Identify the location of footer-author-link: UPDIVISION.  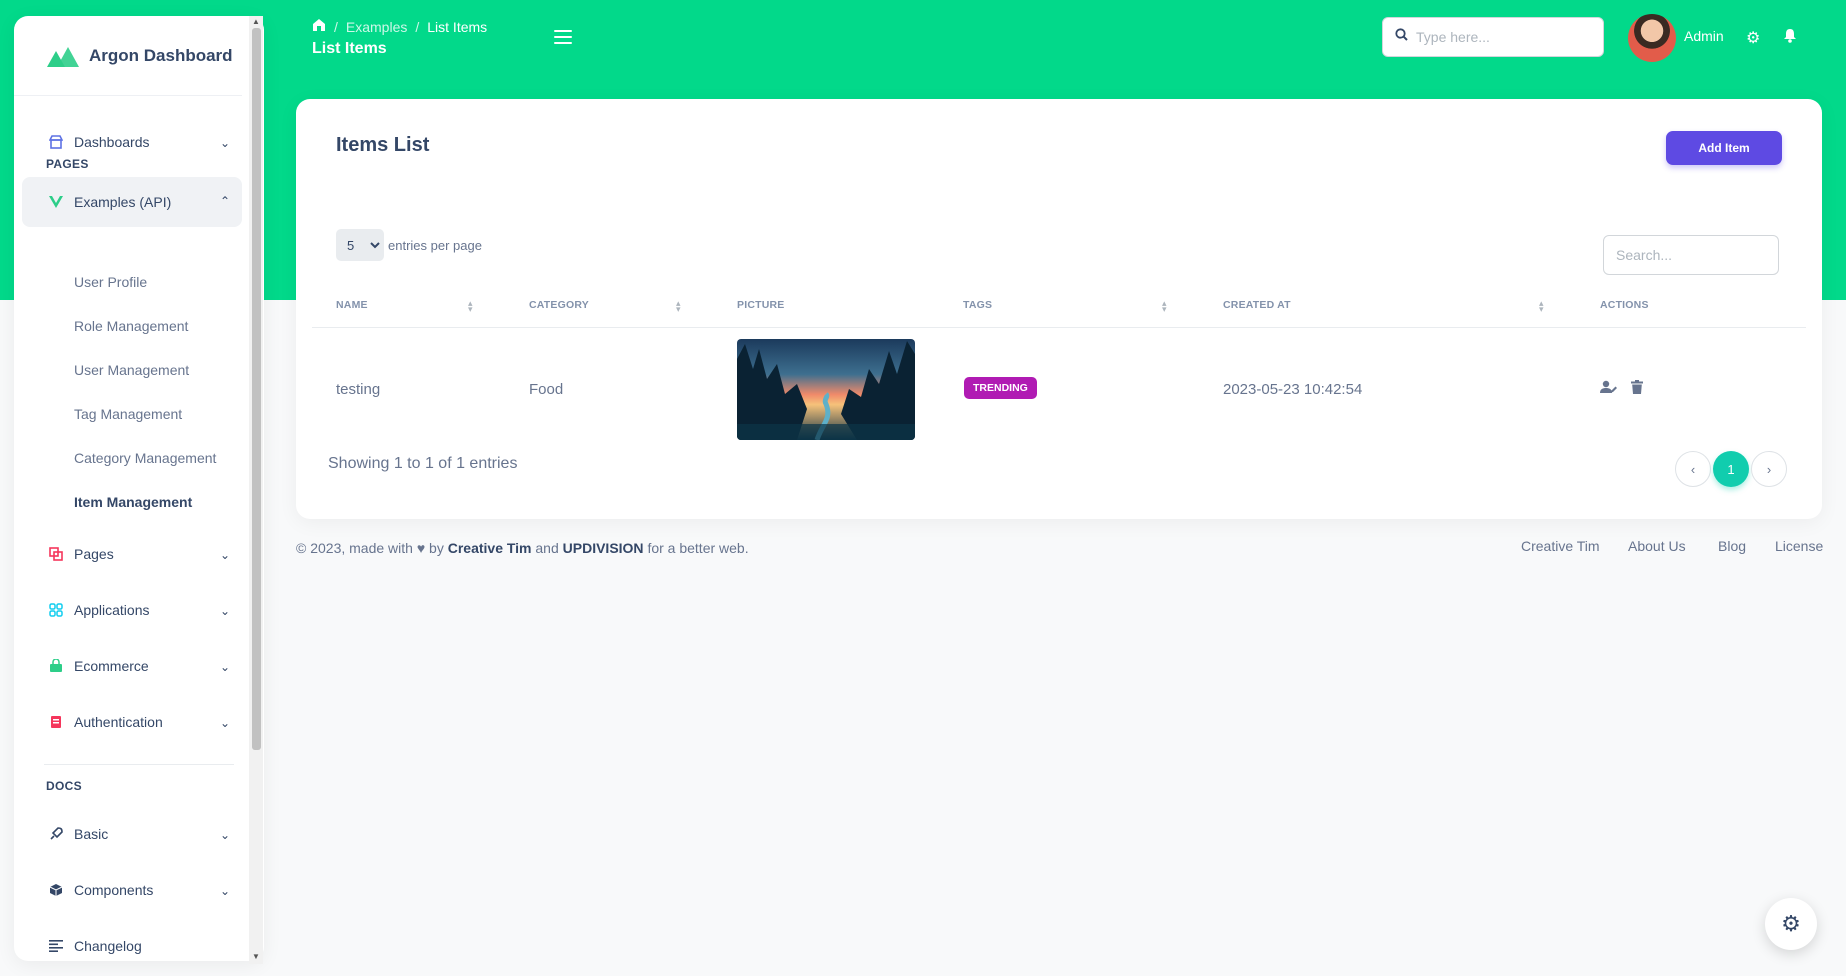
(603, 548).